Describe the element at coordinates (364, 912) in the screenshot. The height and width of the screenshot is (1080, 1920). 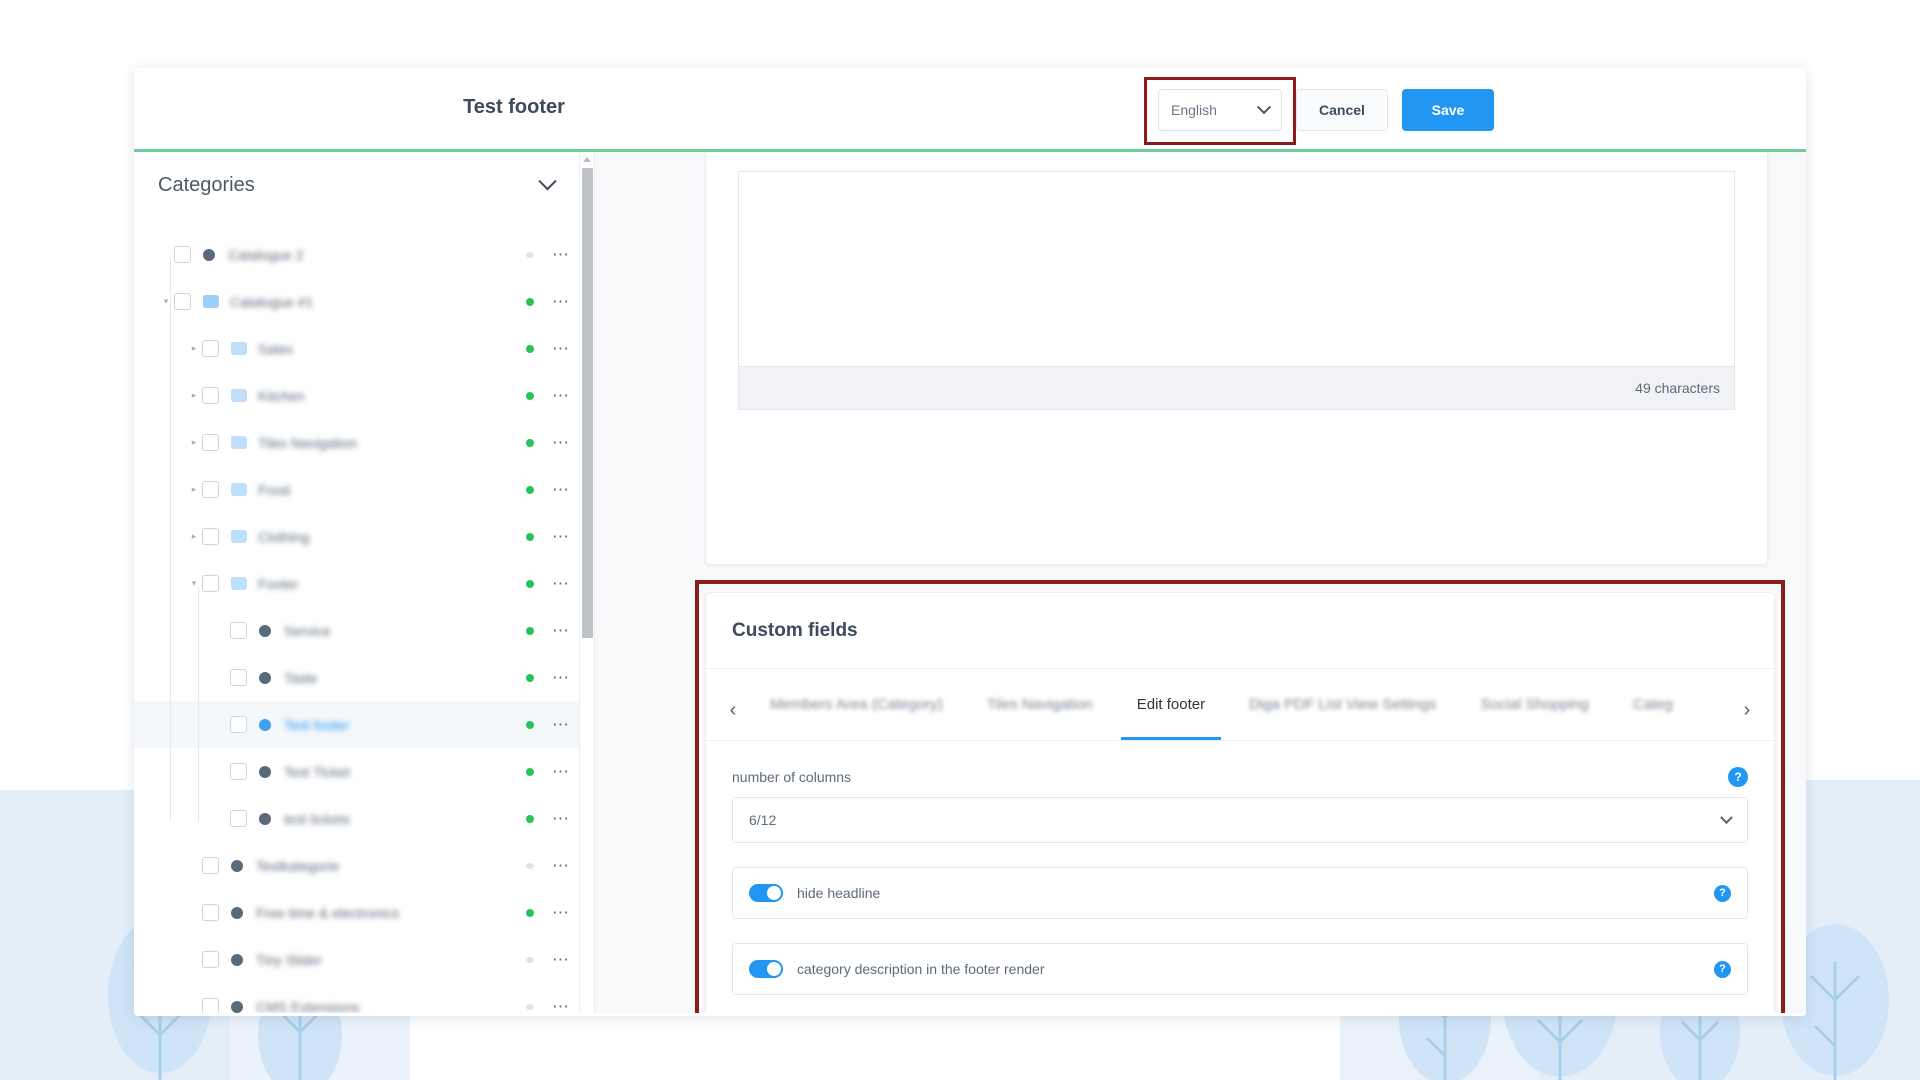
I see `tree-item: Free time & electronics ⋯` at that location.